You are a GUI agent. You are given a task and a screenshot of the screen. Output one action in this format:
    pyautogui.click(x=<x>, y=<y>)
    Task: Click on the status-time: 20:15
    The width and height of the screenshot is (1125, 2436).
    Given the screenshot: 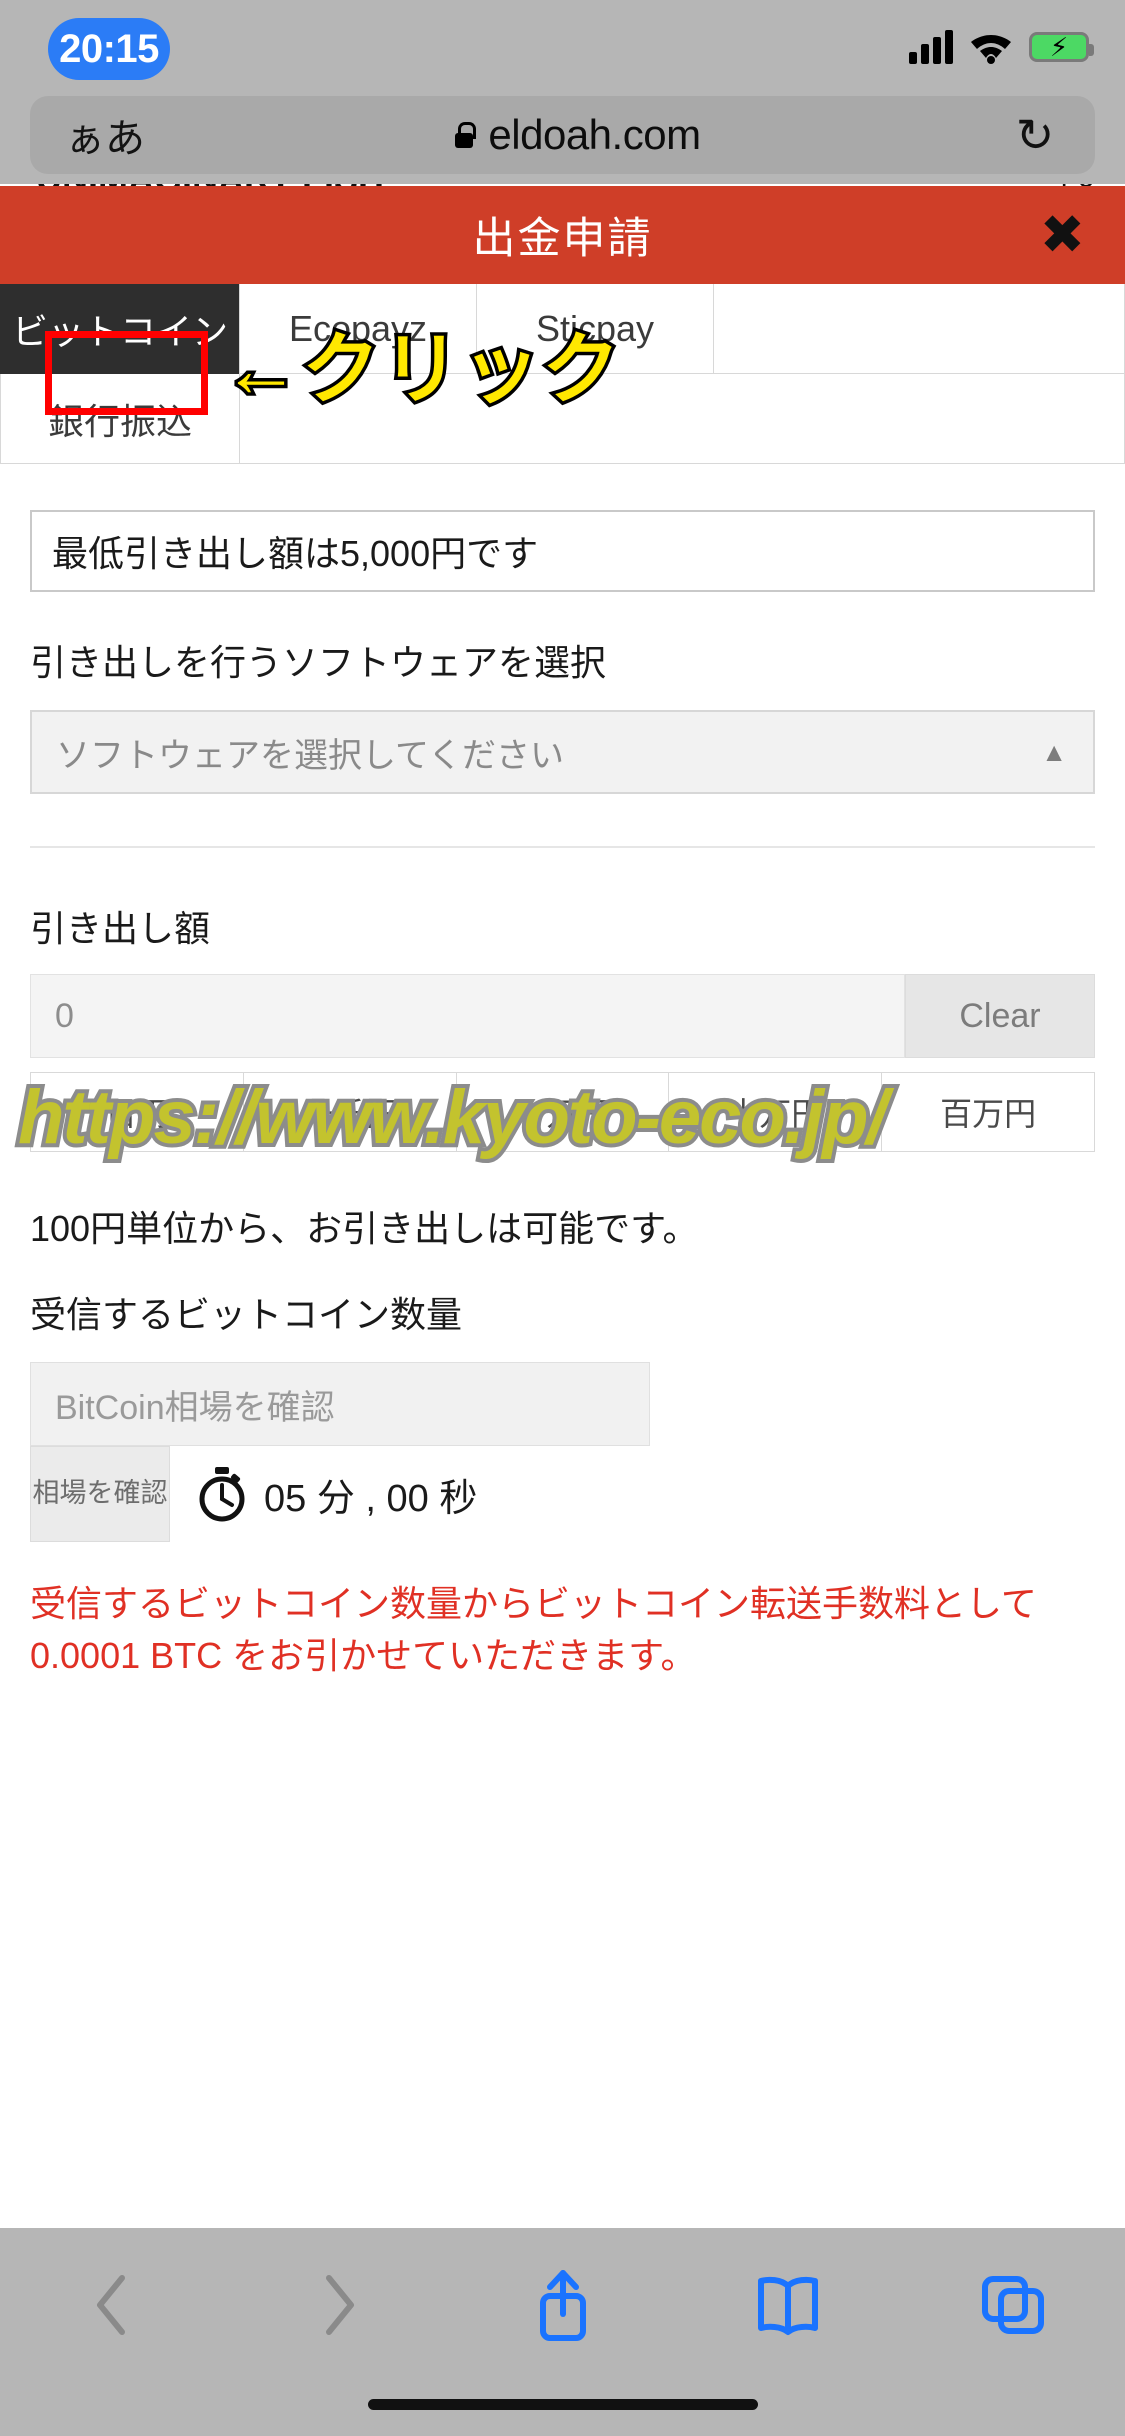 What is the action you would take?
    pyautogui.click(x=109, y=48)
    